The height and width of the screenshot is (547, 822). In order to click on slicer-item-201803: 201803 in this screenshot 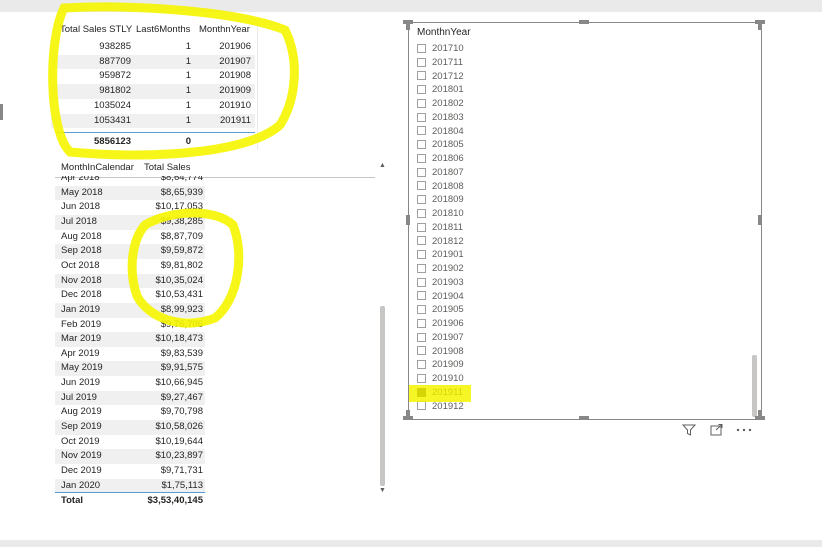, I will do `click(440, 118)`.